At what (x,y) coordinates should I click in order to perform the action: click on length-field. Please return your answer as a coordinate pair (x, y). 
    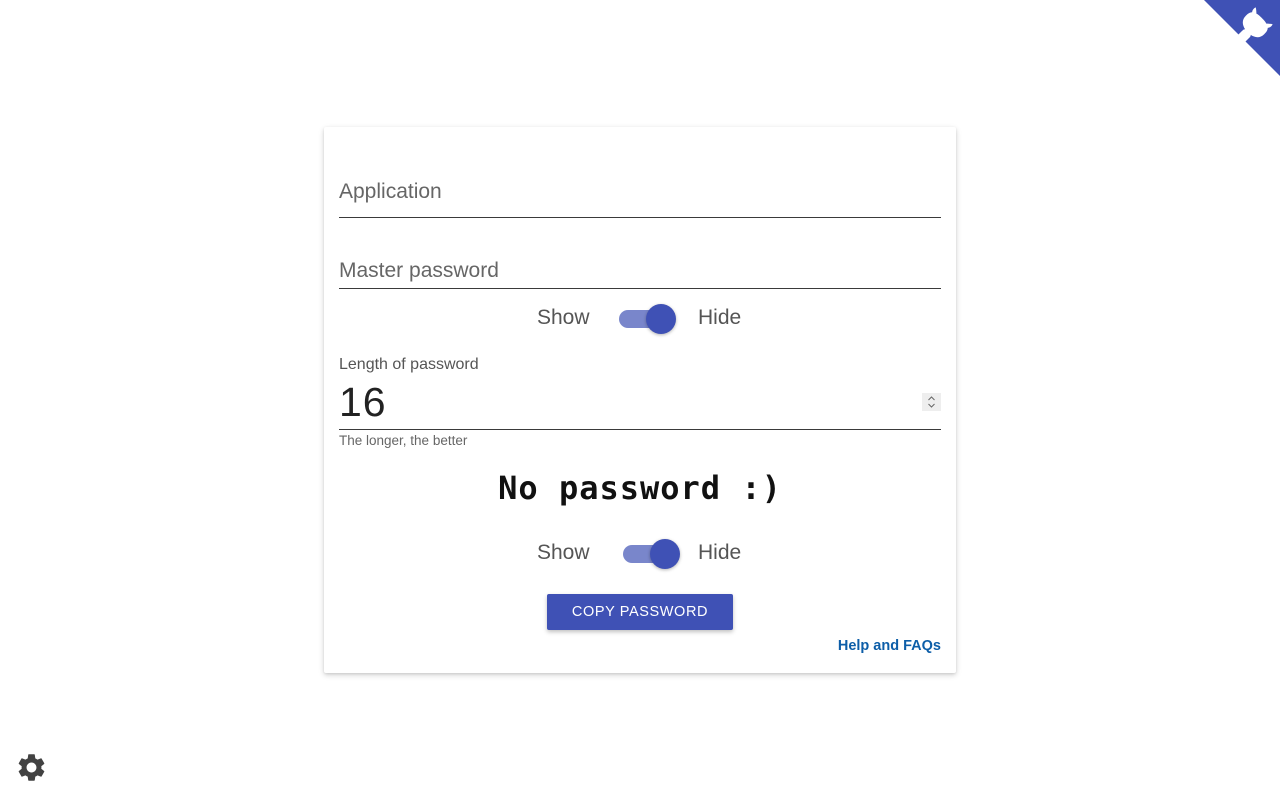
    Looking at the image, I should click on (640, 404).